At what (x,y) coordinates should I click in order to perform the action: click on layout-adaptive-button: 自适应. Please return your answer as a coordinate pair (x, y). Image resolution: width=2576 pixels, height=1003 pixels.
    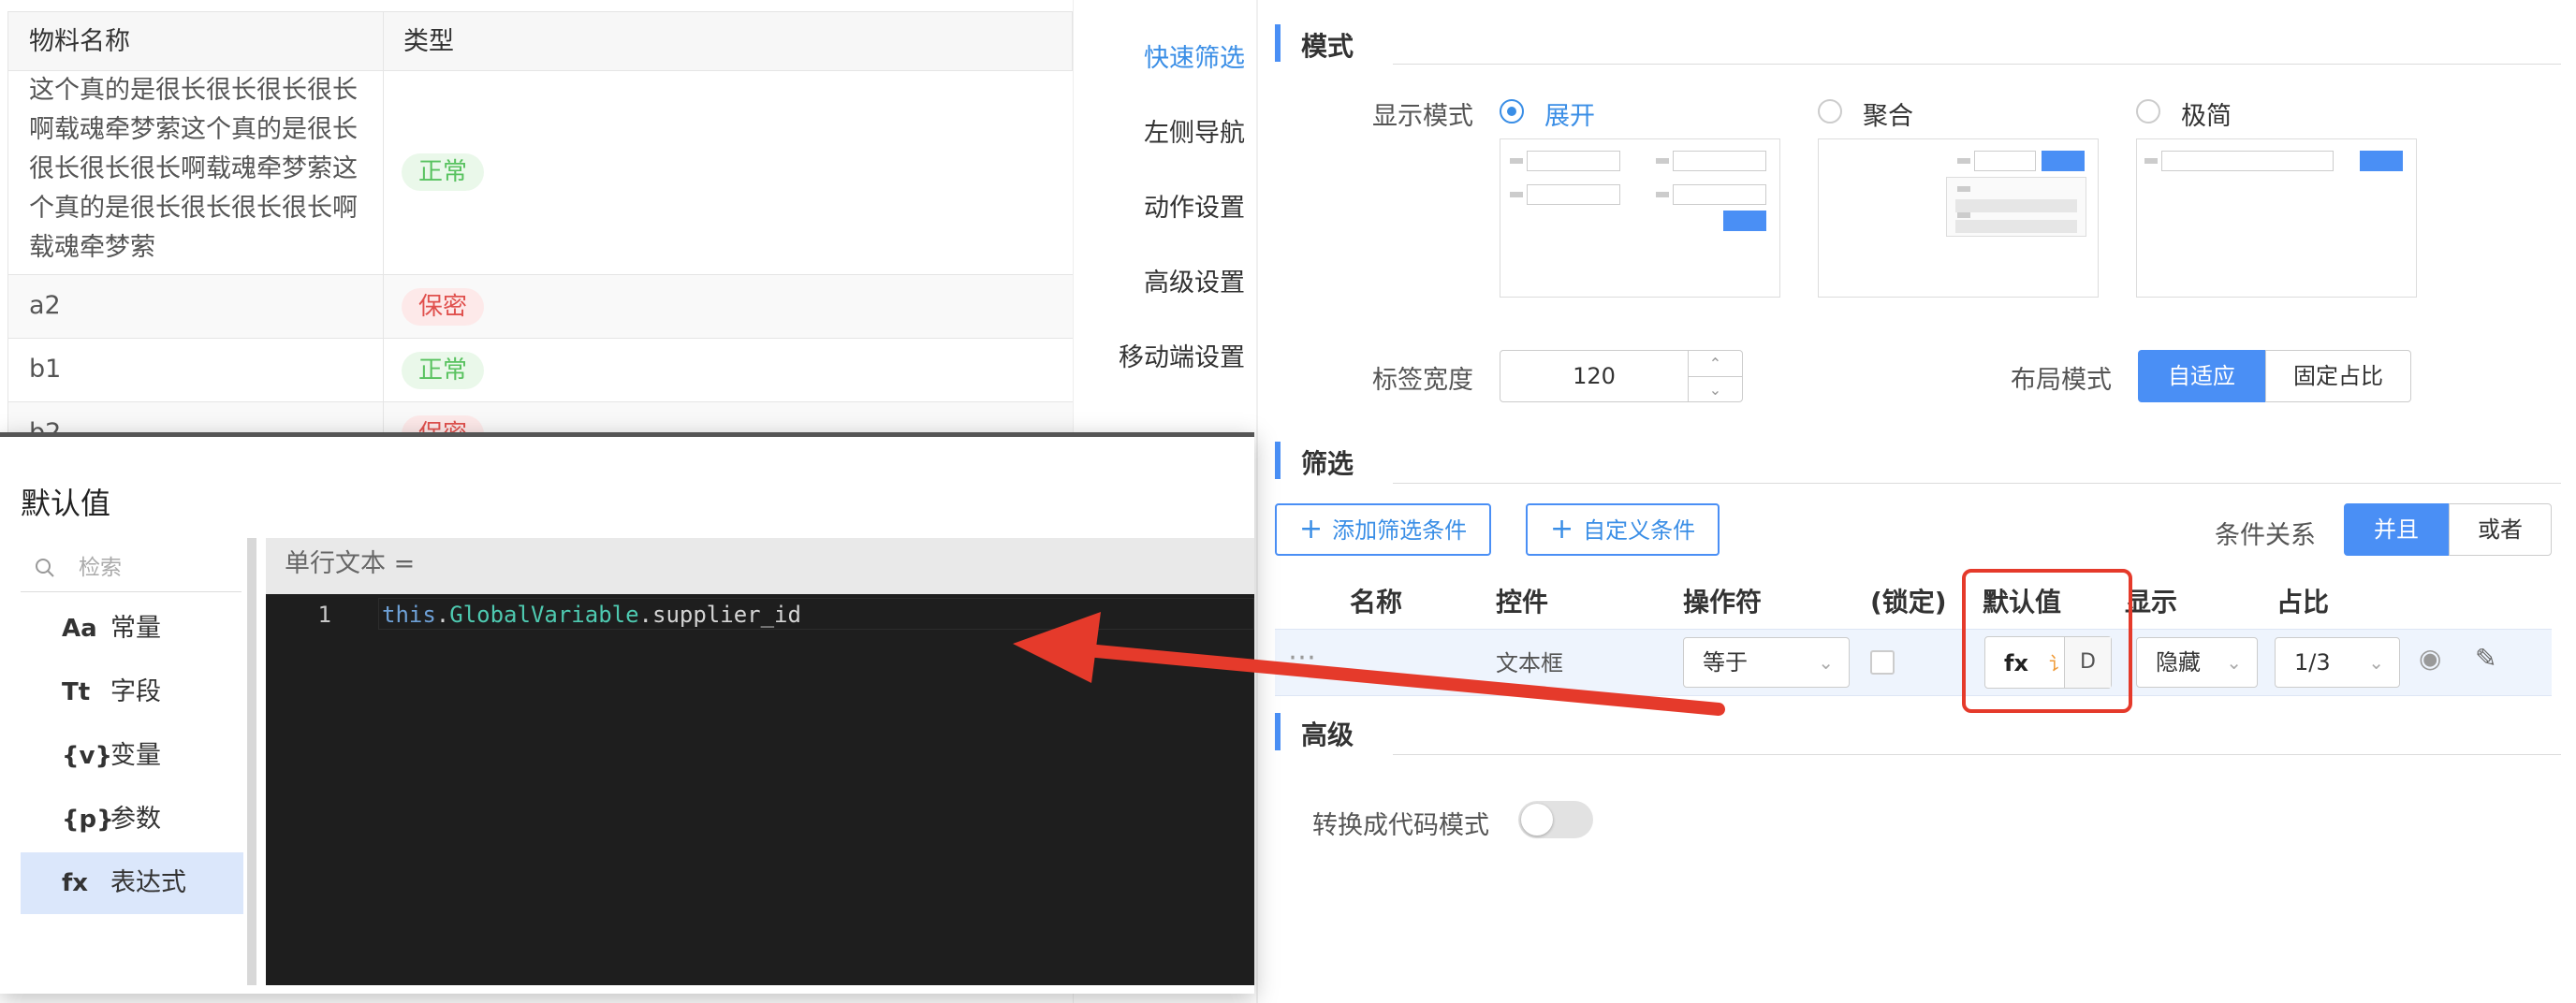
    Looking at the image, I should click on (2201, 376).